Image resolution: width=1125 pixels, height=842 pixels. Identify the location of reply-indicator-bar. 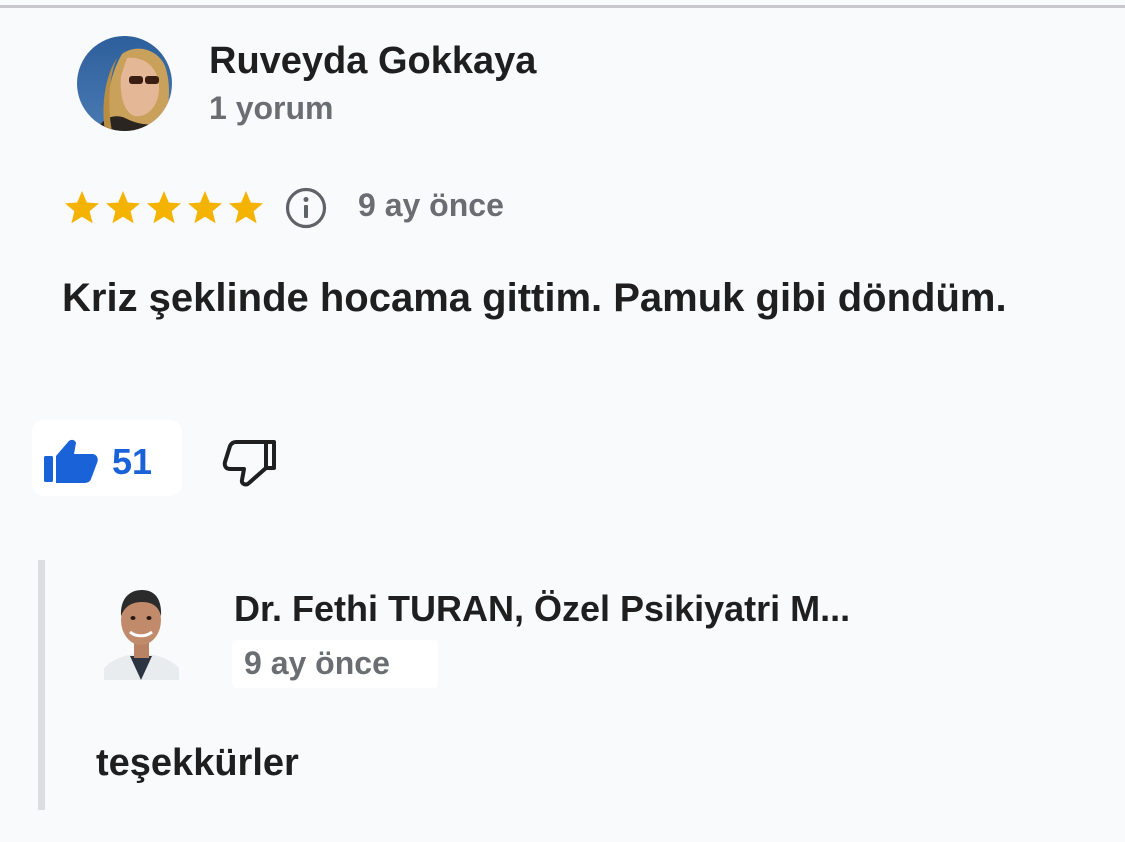
(41, 685).